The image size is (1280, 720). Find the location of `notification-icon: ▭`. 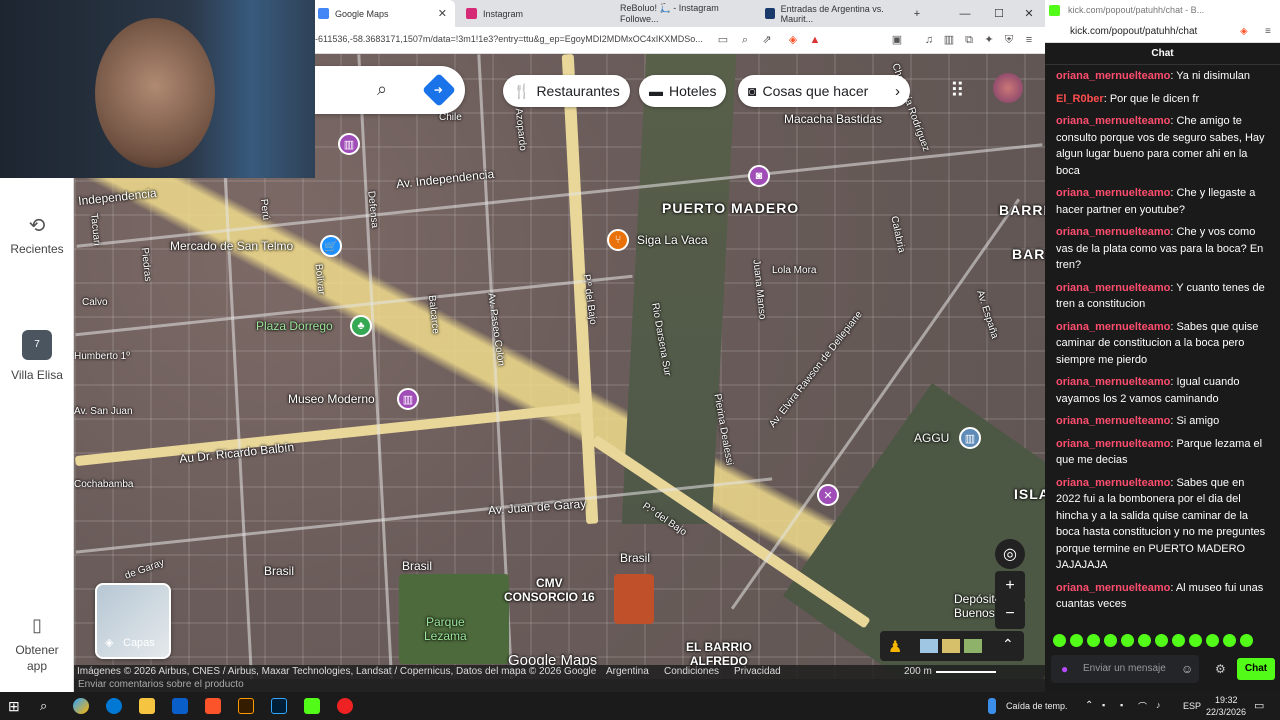

notification-icon: ▭ is located at coordinates (1259, 705).